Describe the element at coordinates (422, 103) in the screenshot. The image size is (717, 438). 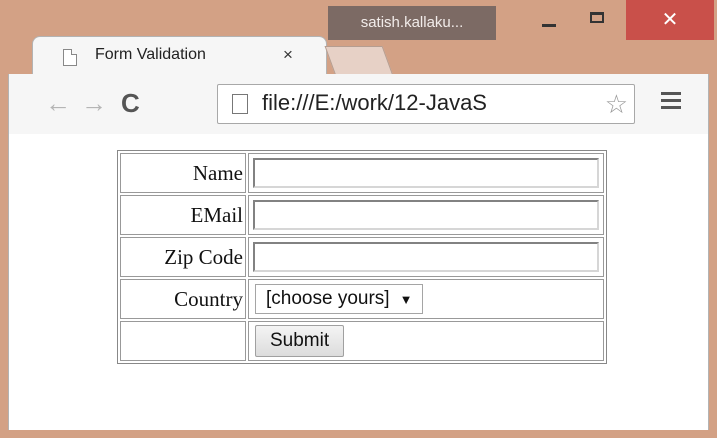
I see `url-text: file:///E:/work/12-JavaS` at that location.